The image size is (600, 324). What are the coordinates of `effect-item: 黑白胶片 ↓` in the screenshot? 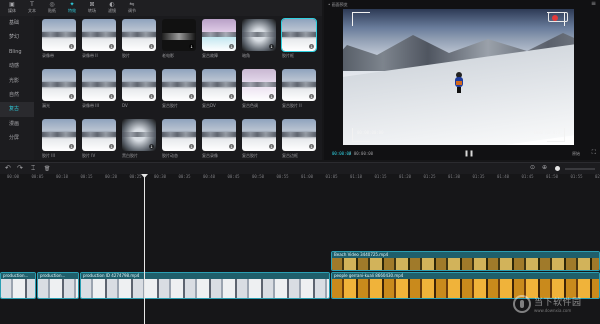 It's located at (139, 139).